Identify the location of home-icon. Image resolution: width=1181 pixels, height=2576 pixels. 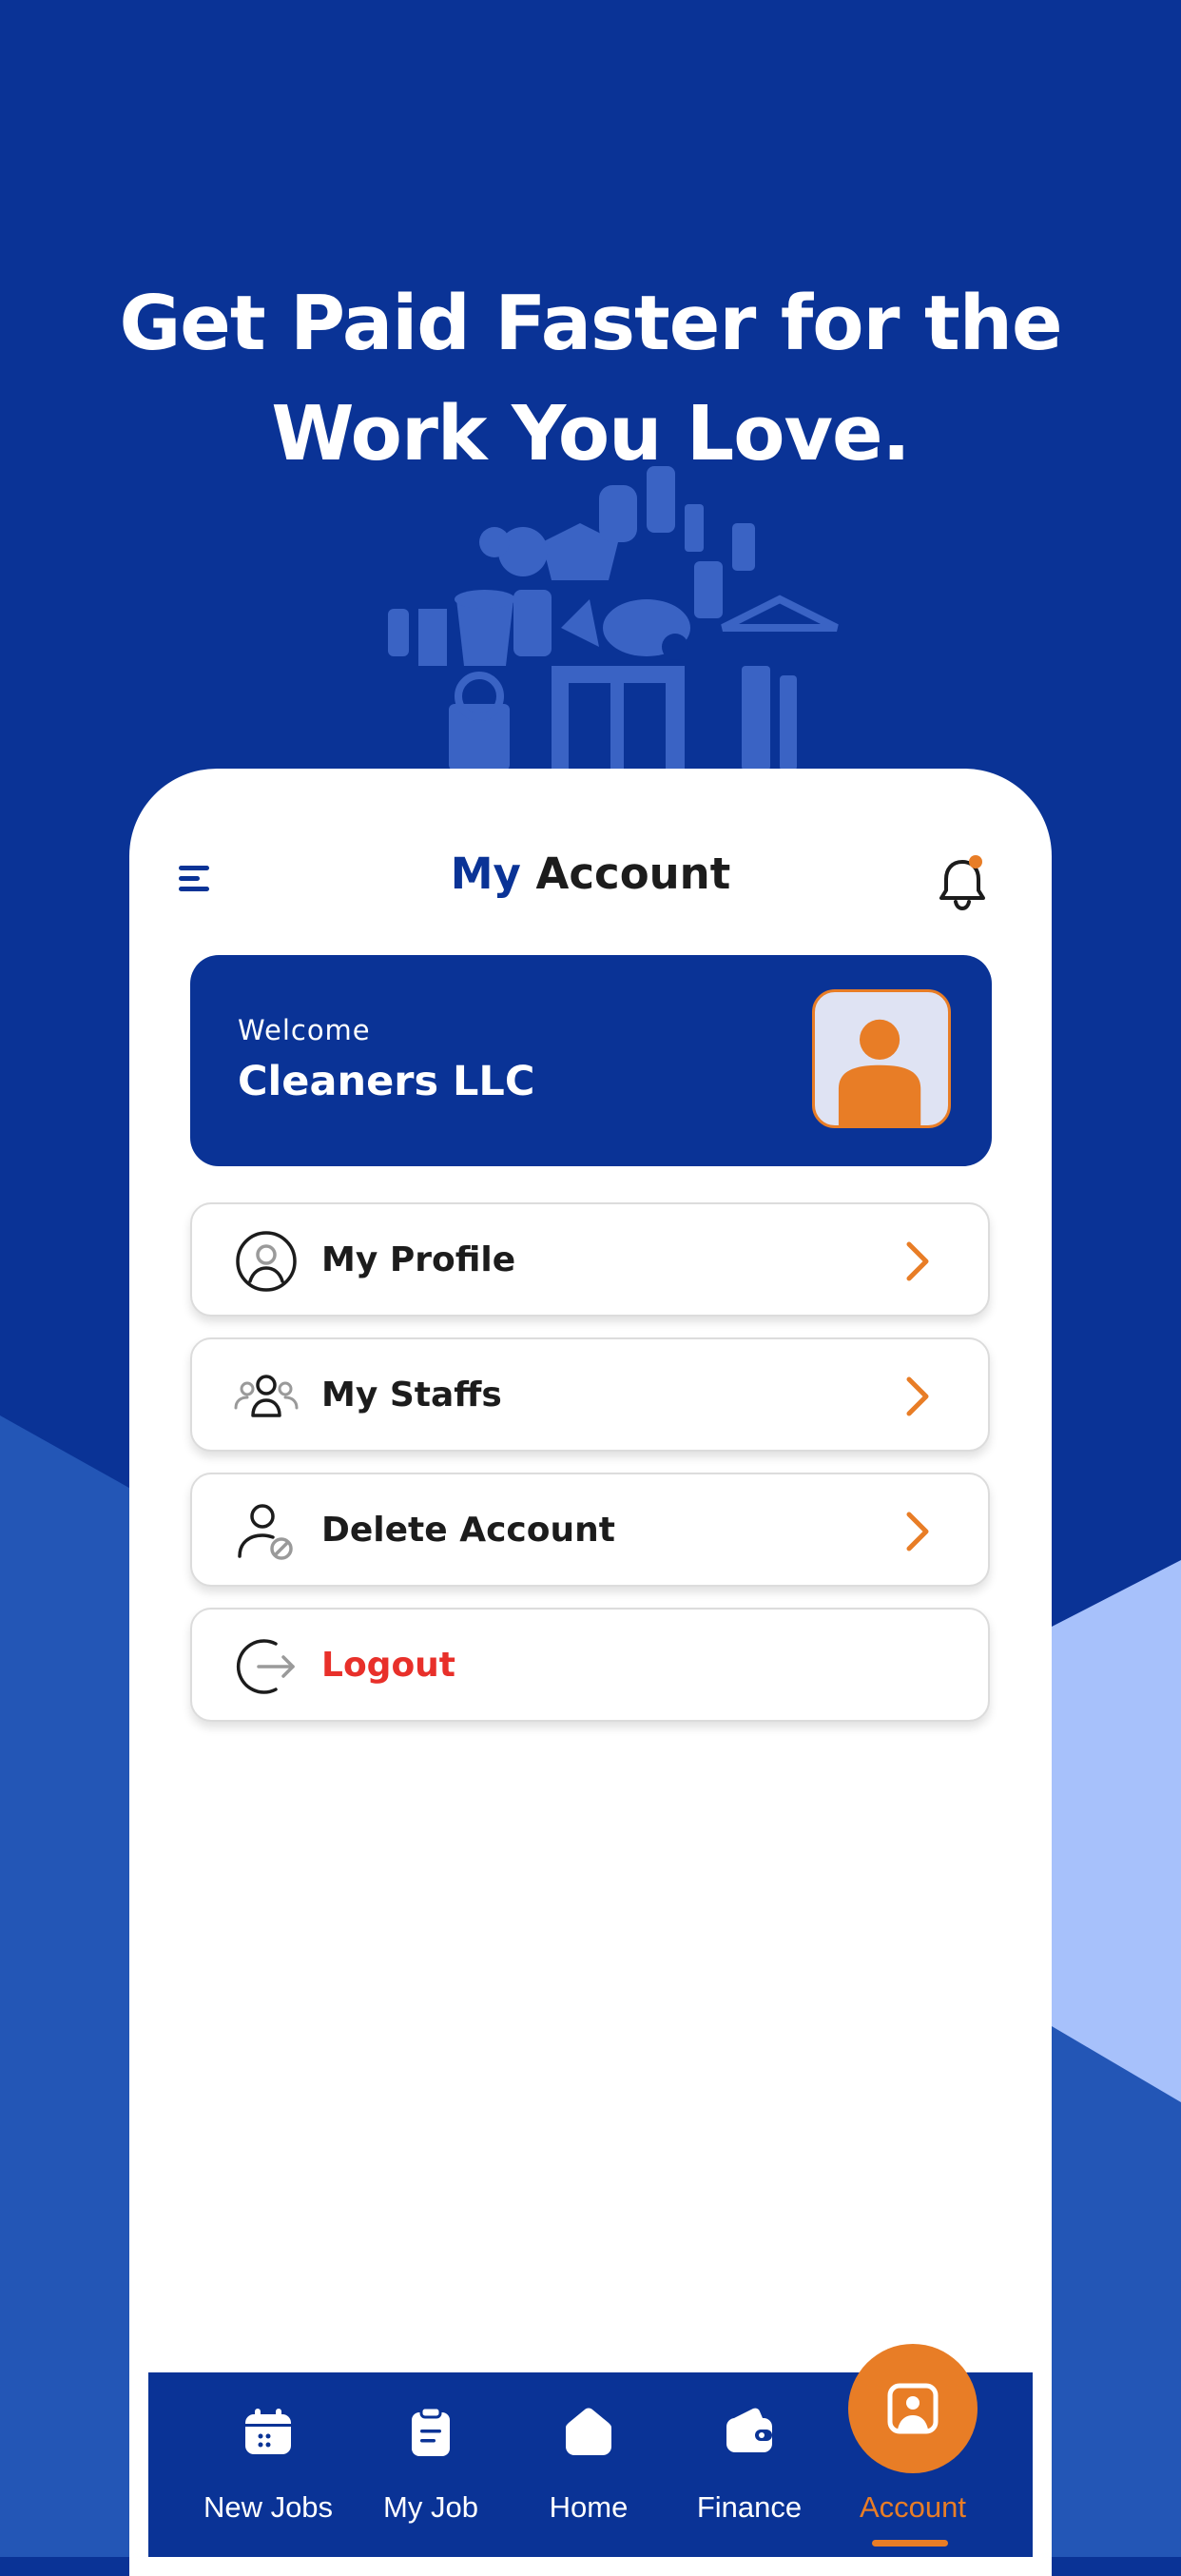
(588, 2432).